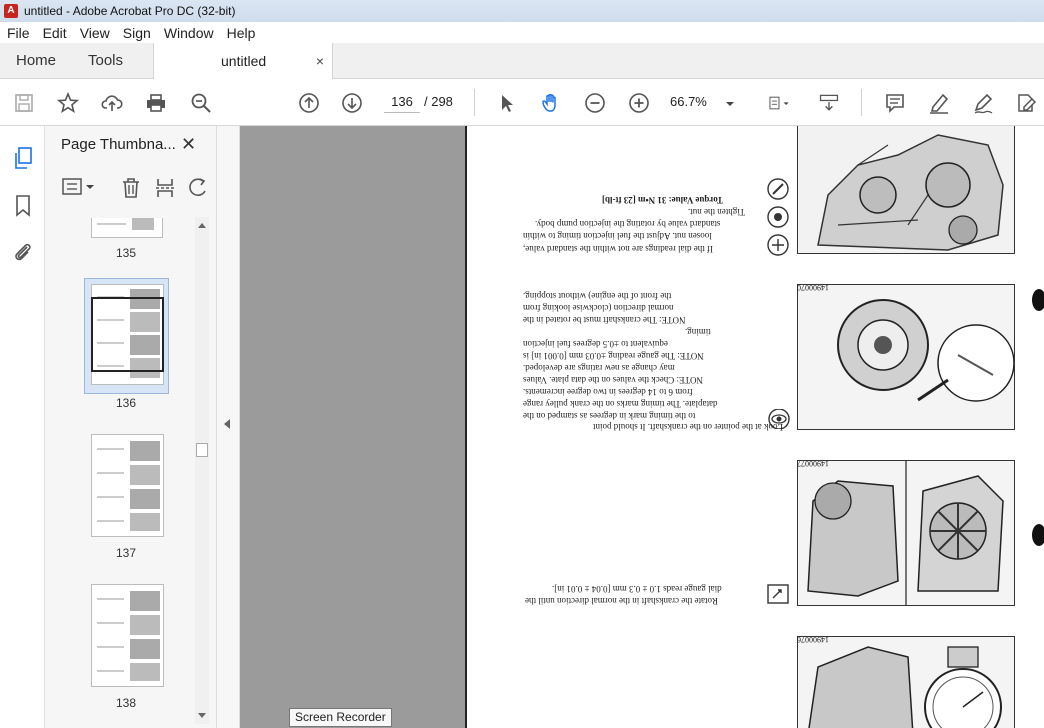  I want to click on acrobat-app-icon: A, so click(11, 11).